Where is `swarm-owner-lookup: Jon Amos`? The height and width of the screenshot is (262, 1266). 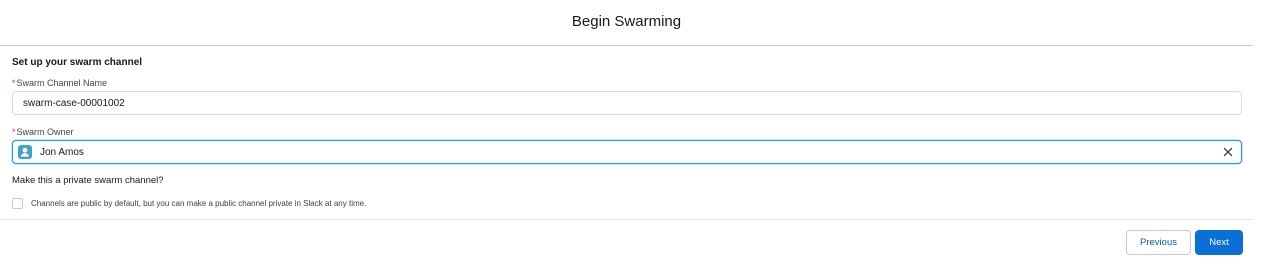
swarm-owner-lookup: Jon Amos is located at coordinates (627, 152).